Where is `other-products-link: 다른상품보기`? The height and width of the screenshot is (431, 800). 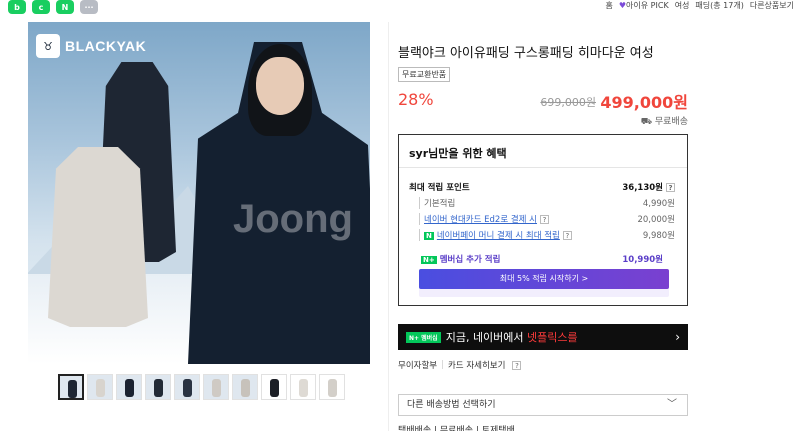
other-products-link: 다른상품보기 is located at coordinates (772, 5).